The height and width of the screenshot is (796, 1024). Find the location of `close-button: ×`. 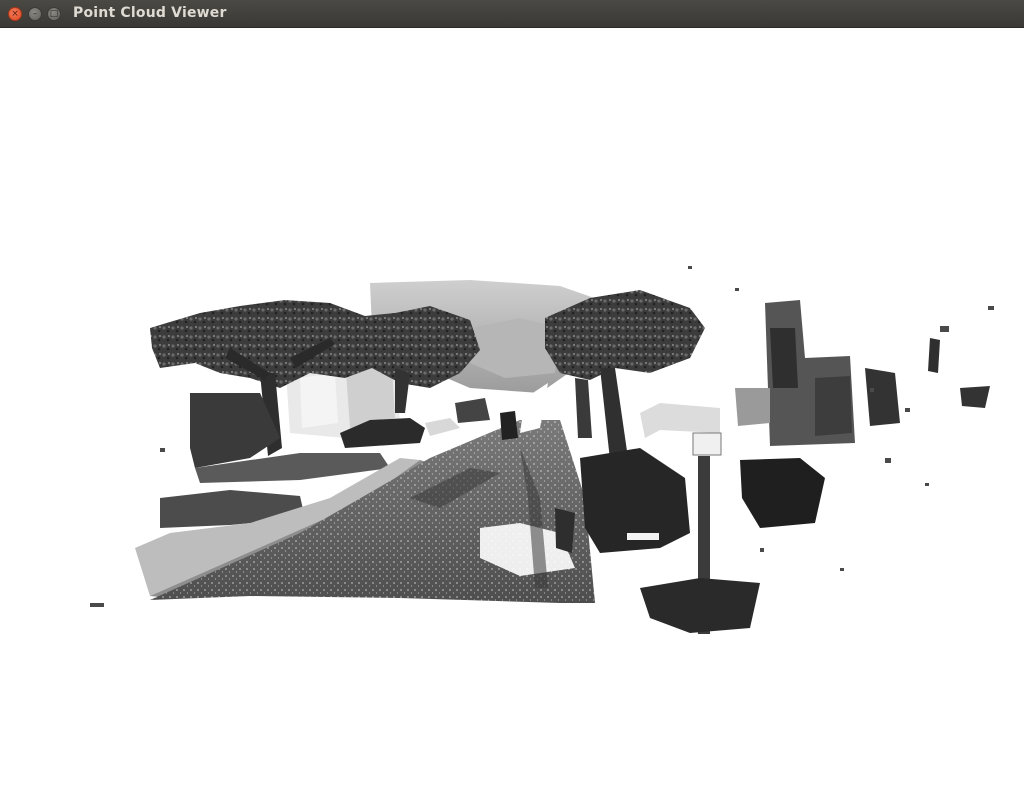

close-button: × is located at coordinates (15, 14).